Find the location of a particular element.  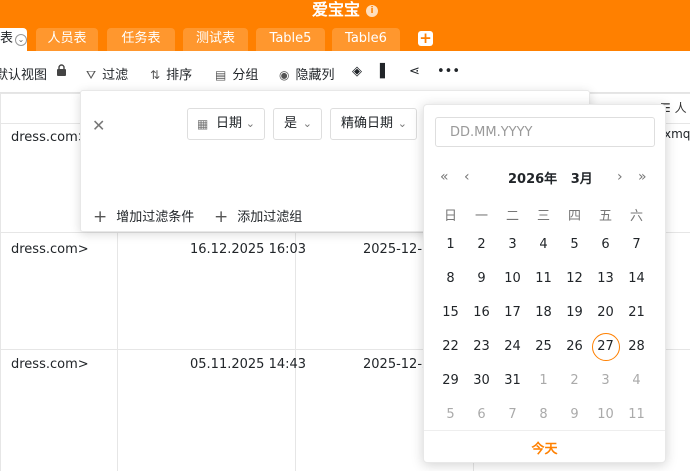

tab-table6: Table6 is located at coordinates (366, 39).